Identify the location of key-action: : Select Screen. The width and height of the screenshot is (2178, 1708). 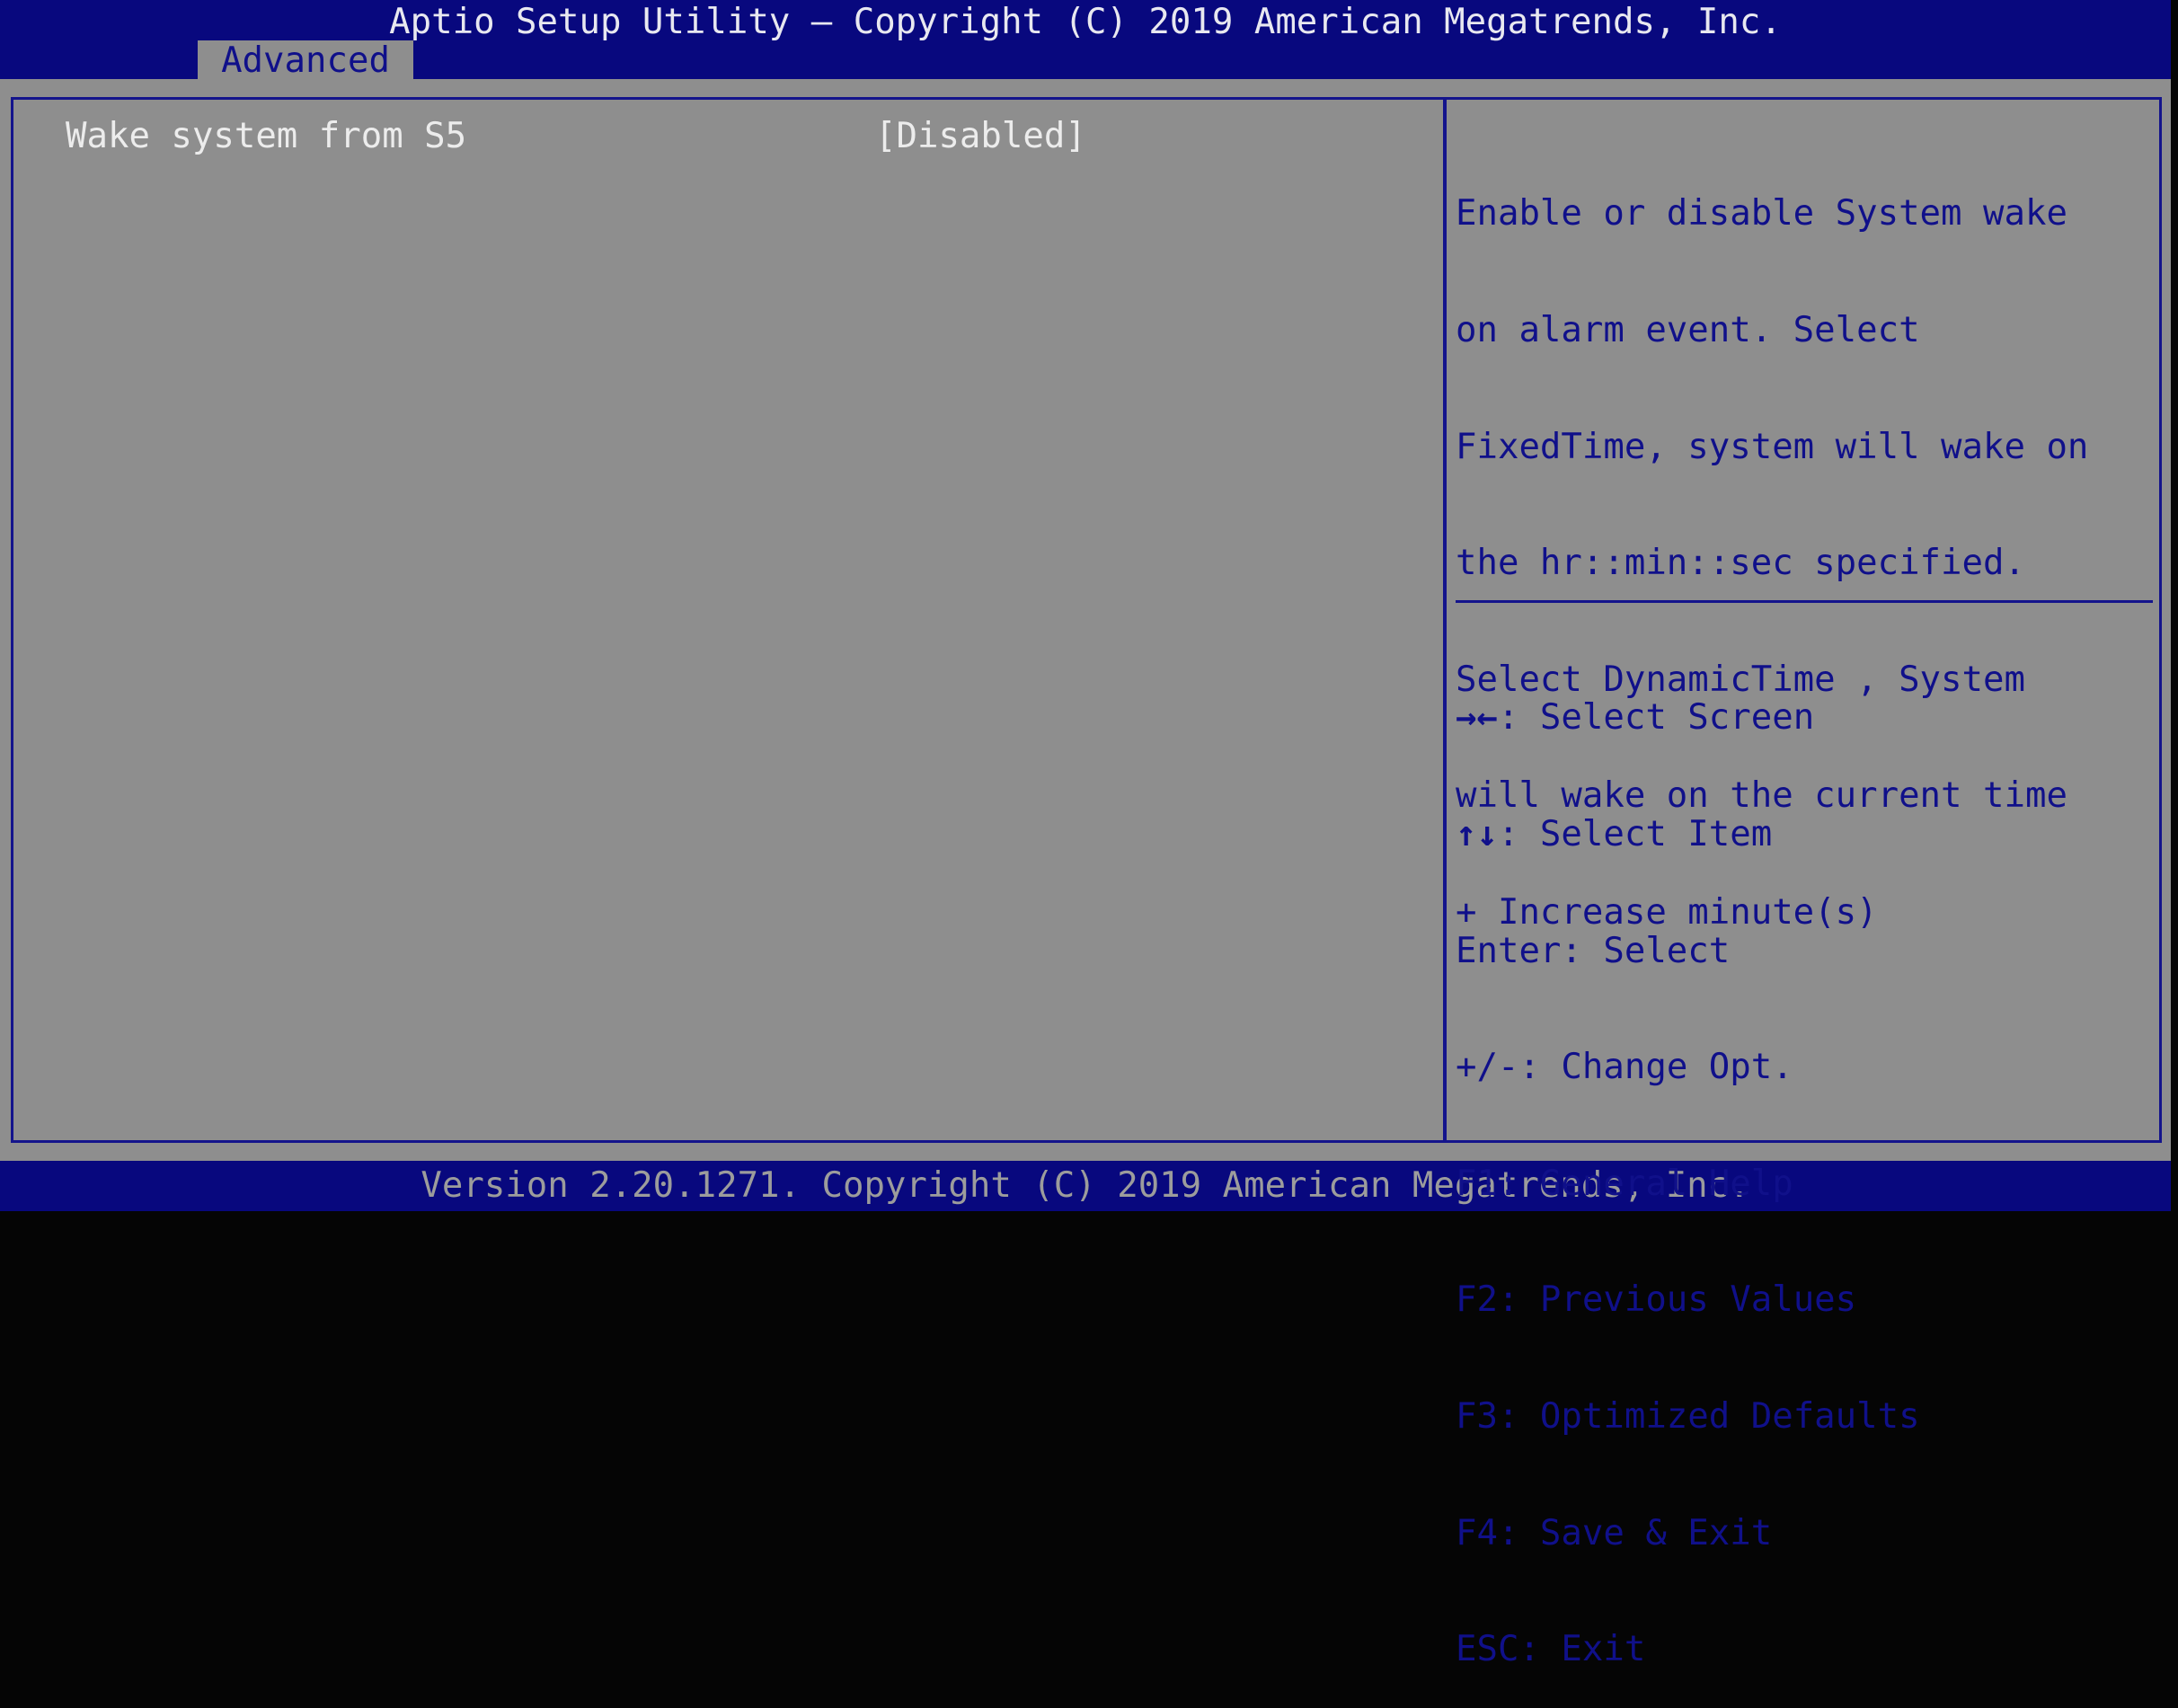
(1656, 718).